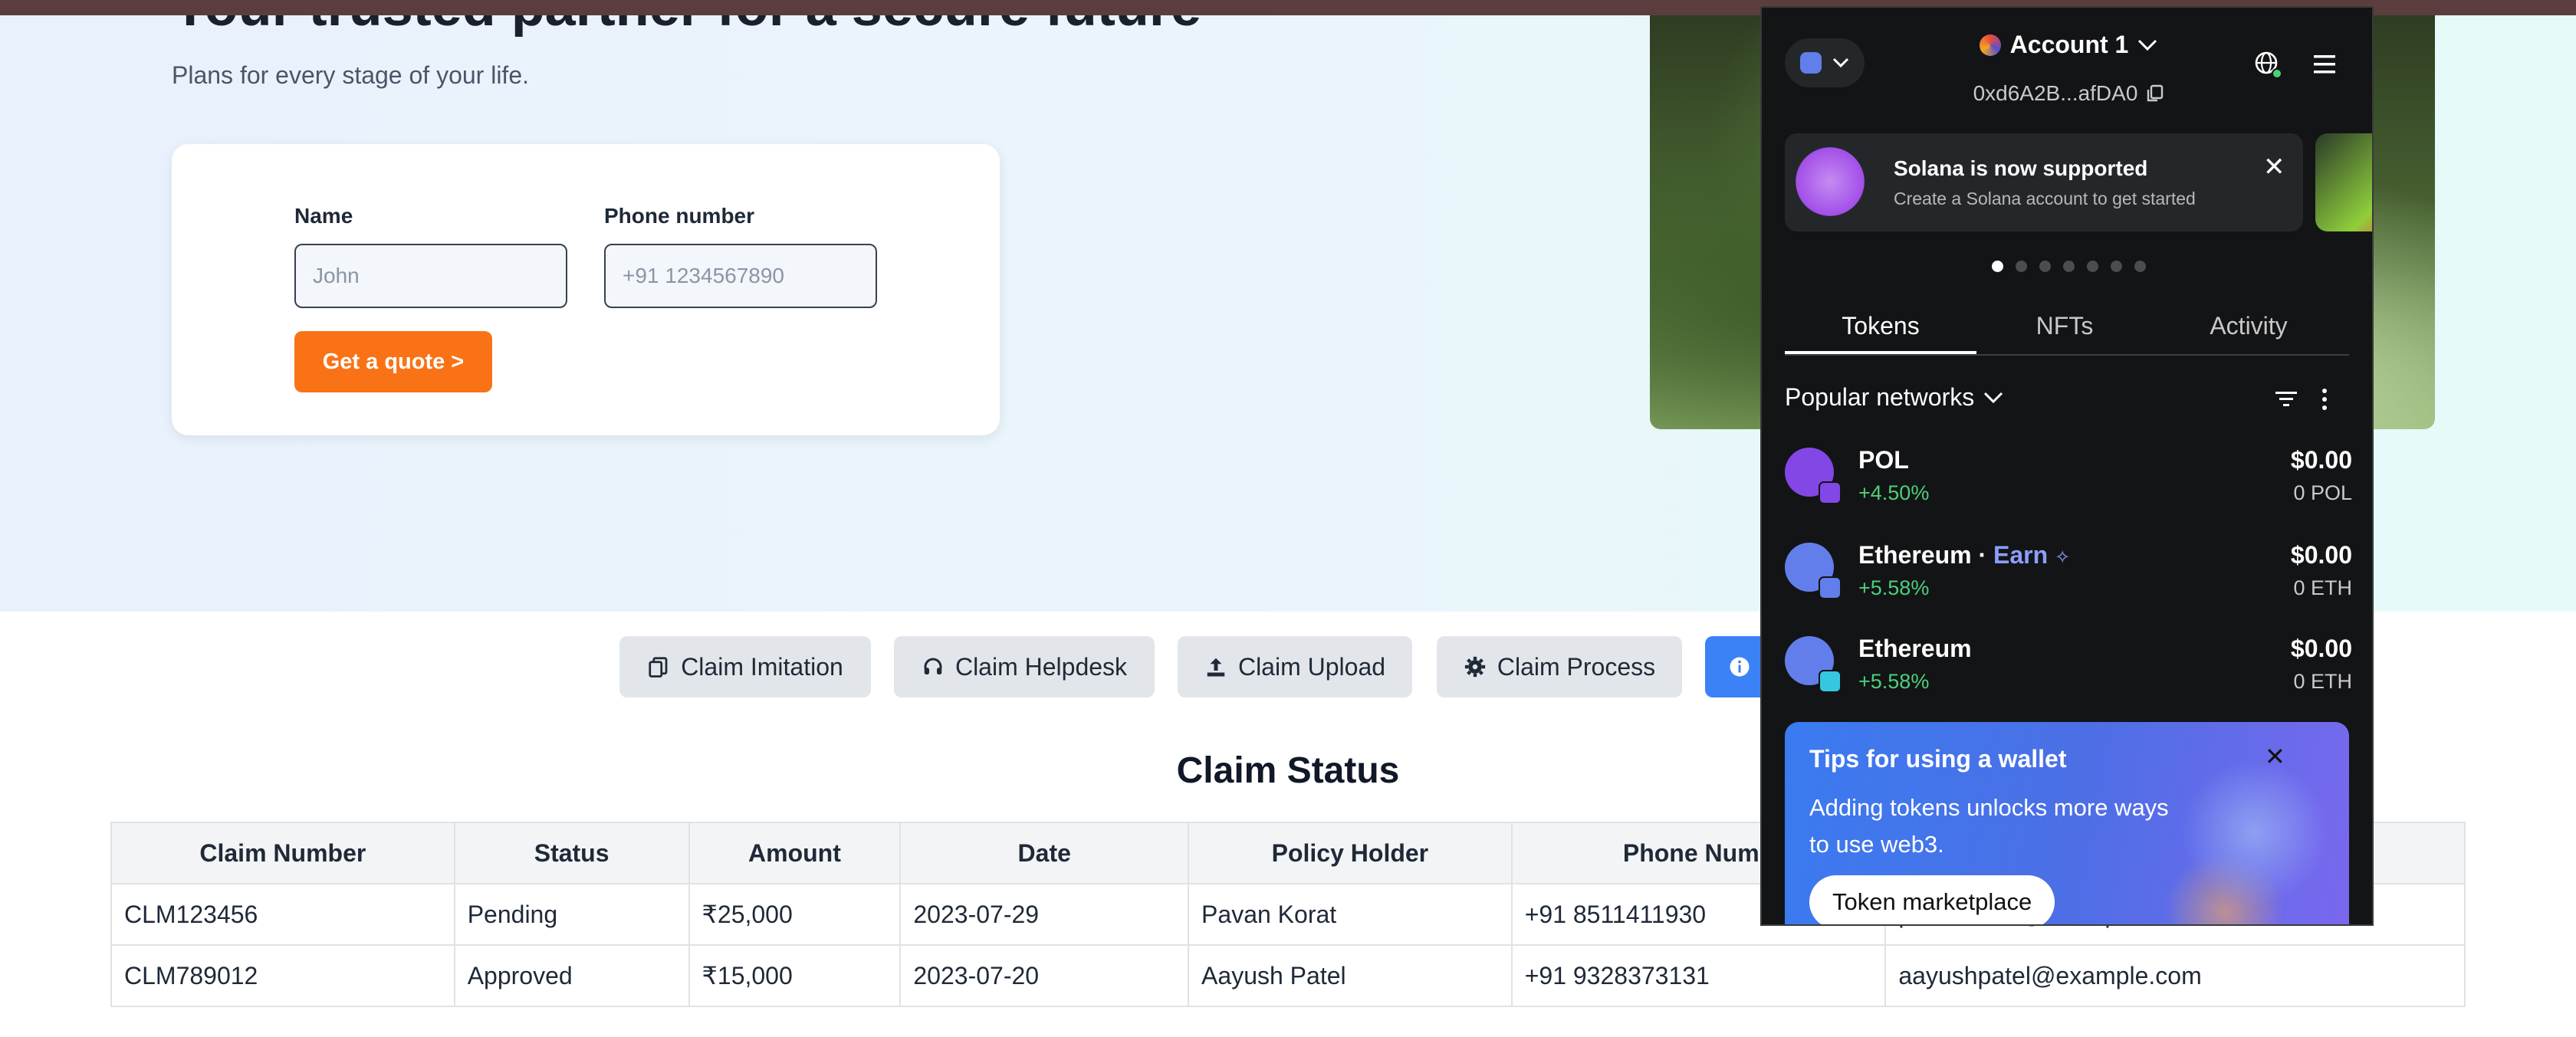  What do you see at coordinates (2322, 493) in the screenshot?
I see `token-amount: 0 POL` at bounding box center [2322, 493].